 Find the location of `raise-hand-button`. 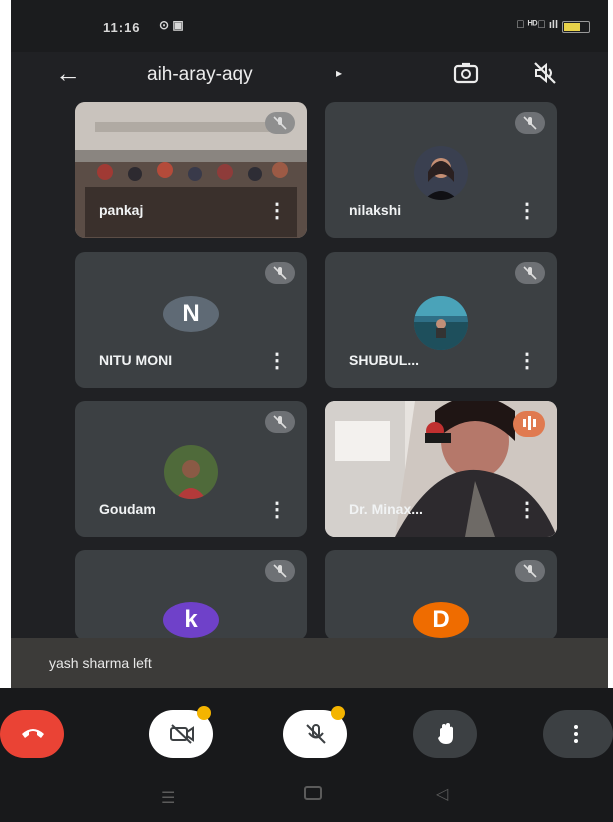

raise-hand-button is located at coordinates (445, 734).